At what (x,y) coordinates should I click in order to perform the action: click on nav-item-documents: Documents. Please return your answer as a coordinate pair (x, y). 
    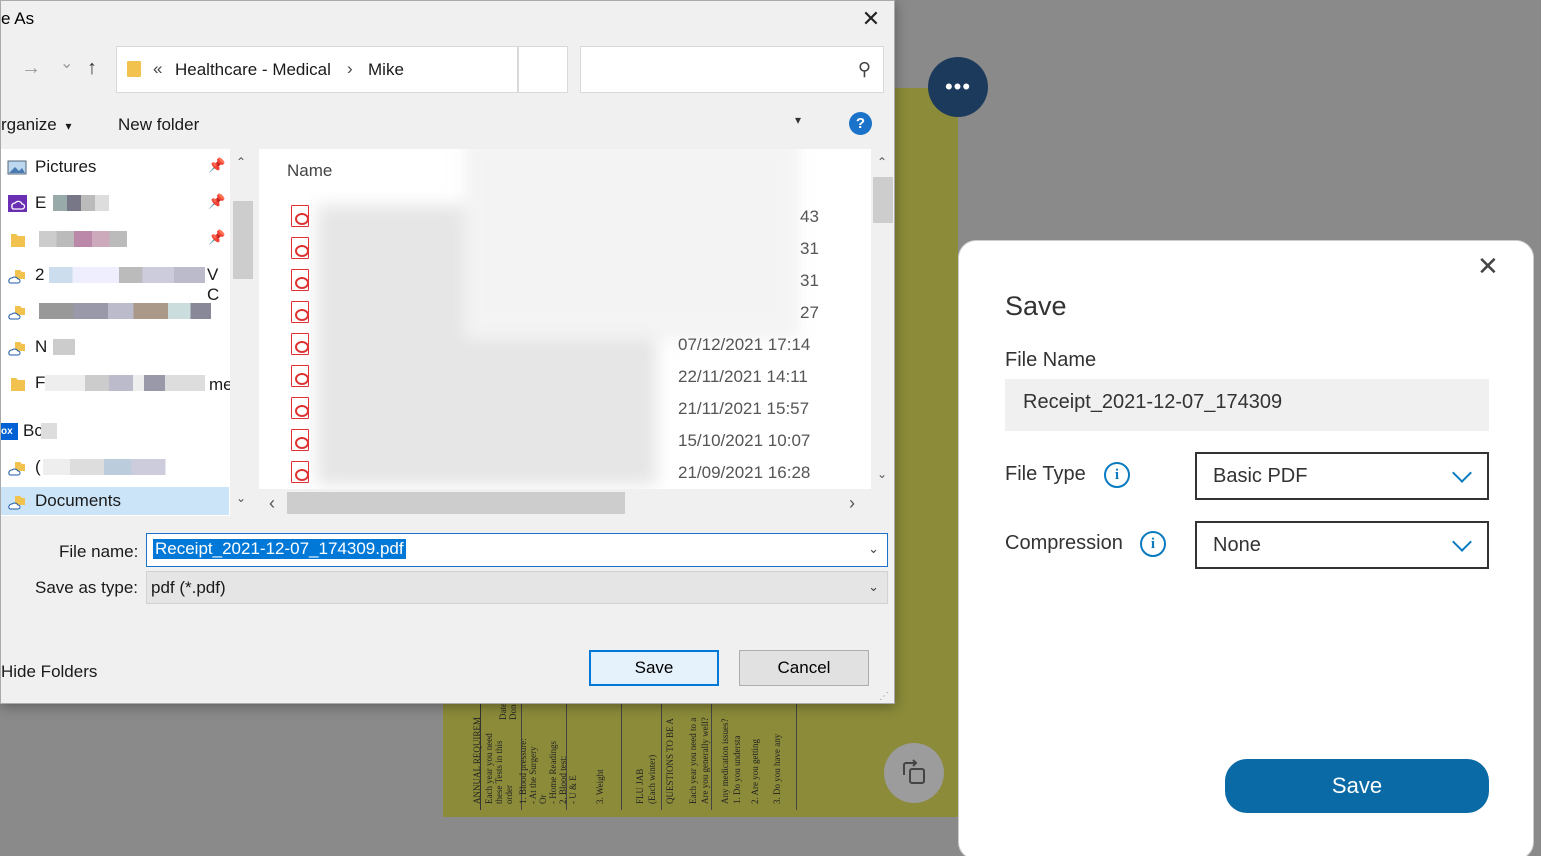
    Looking at the image, I should click on (115, 501).